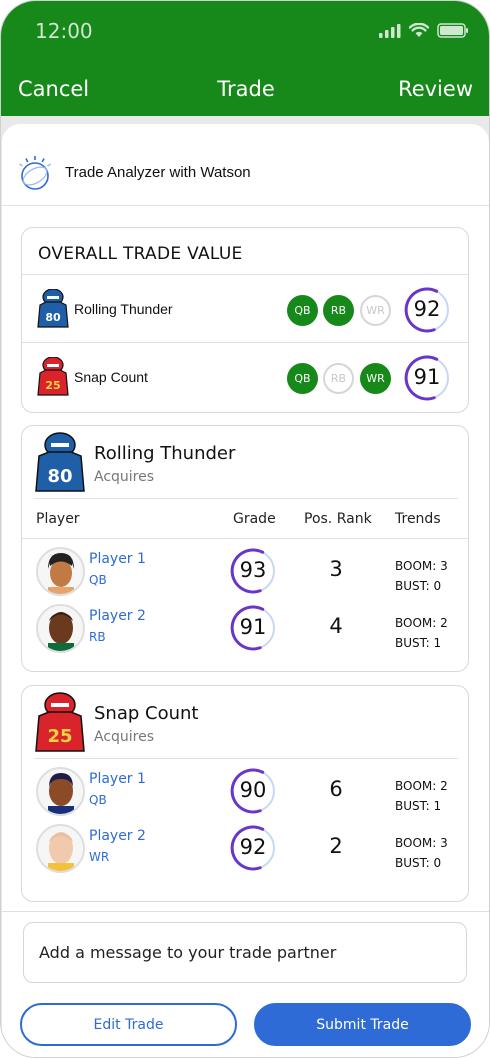  I want to click on grade-ring: 93, so click(253, 571).